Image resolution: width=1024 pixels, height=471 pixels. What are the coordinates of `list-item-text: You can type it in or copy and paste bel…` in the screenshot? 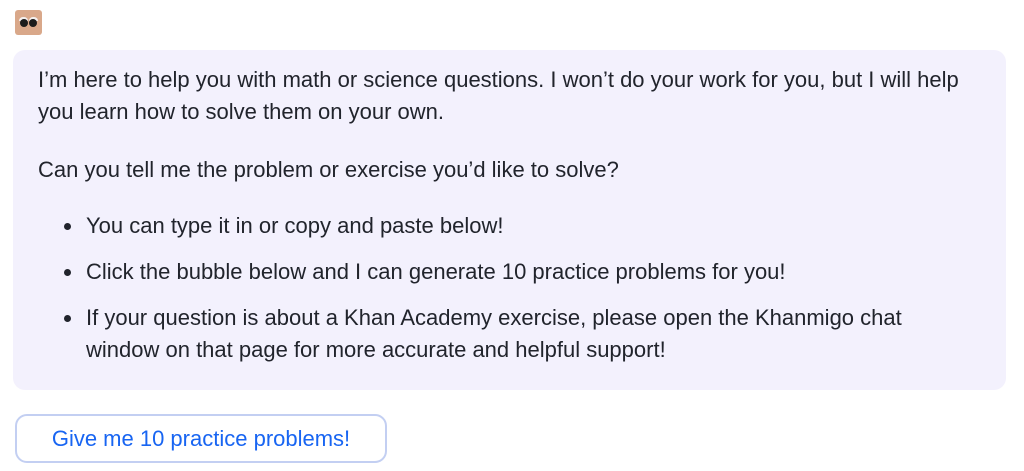 It's located at (295, 225).